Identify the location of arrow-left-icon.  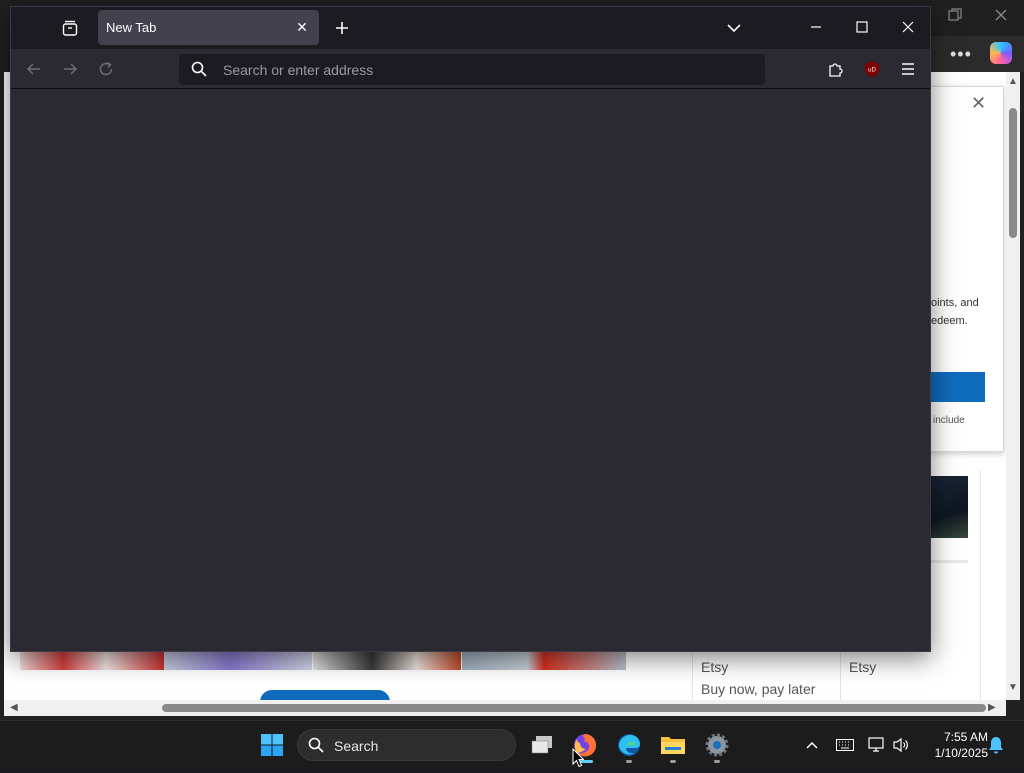
(33, 69).